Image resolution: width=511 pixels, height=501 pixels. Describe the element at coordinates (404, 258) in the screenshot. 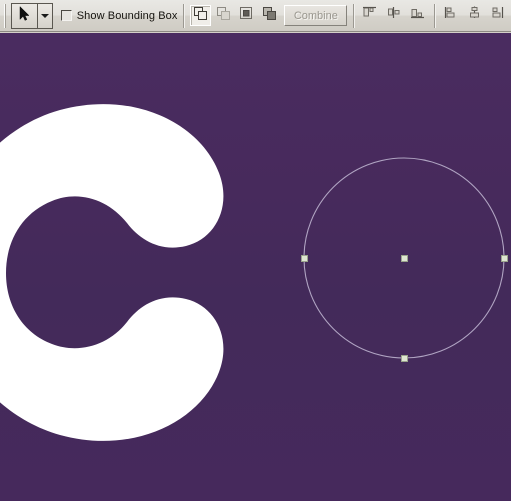

I see `anchor-top` at that location.